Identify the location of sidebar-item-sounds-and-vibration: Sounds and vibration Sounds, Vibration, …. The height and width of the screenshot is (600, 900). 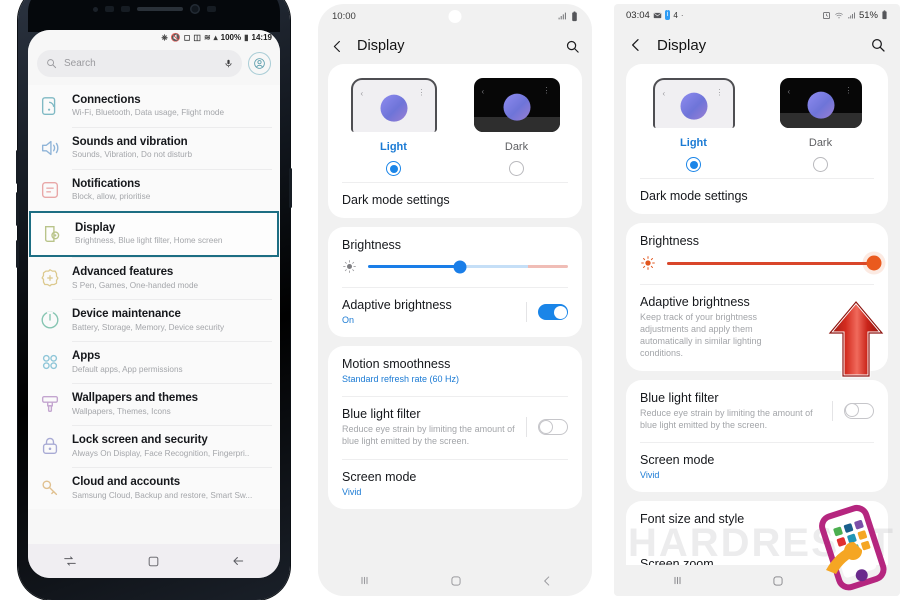
(154, 148).